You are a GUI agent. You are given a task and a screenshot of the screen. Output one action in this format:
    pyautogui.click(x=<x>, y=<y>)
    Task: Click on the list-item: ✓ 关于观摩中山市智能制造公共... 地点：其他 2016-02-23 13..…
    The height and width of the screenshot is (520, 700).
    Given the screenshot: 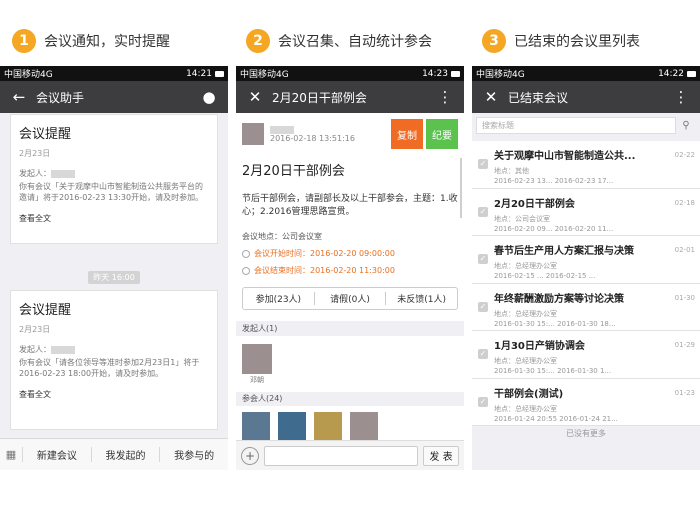 What is the action you would take?
    pyautogui.click(x=586, y=165)
    